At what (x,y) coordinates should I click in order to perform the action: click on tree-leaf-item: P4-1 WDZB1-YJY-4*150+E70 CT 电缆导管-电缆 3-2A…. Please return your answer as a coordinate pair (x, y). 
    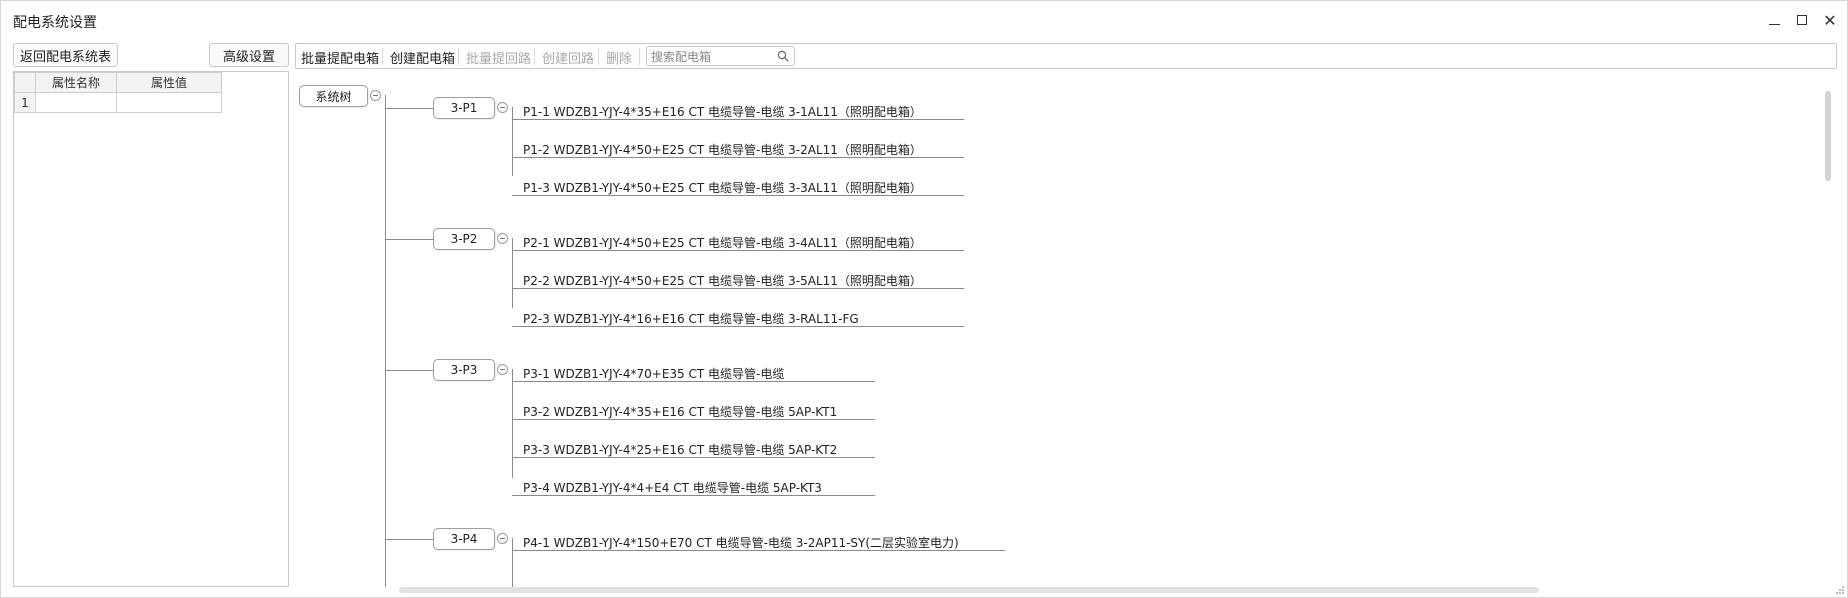
    Looking at the image, I should click on (741, 542).